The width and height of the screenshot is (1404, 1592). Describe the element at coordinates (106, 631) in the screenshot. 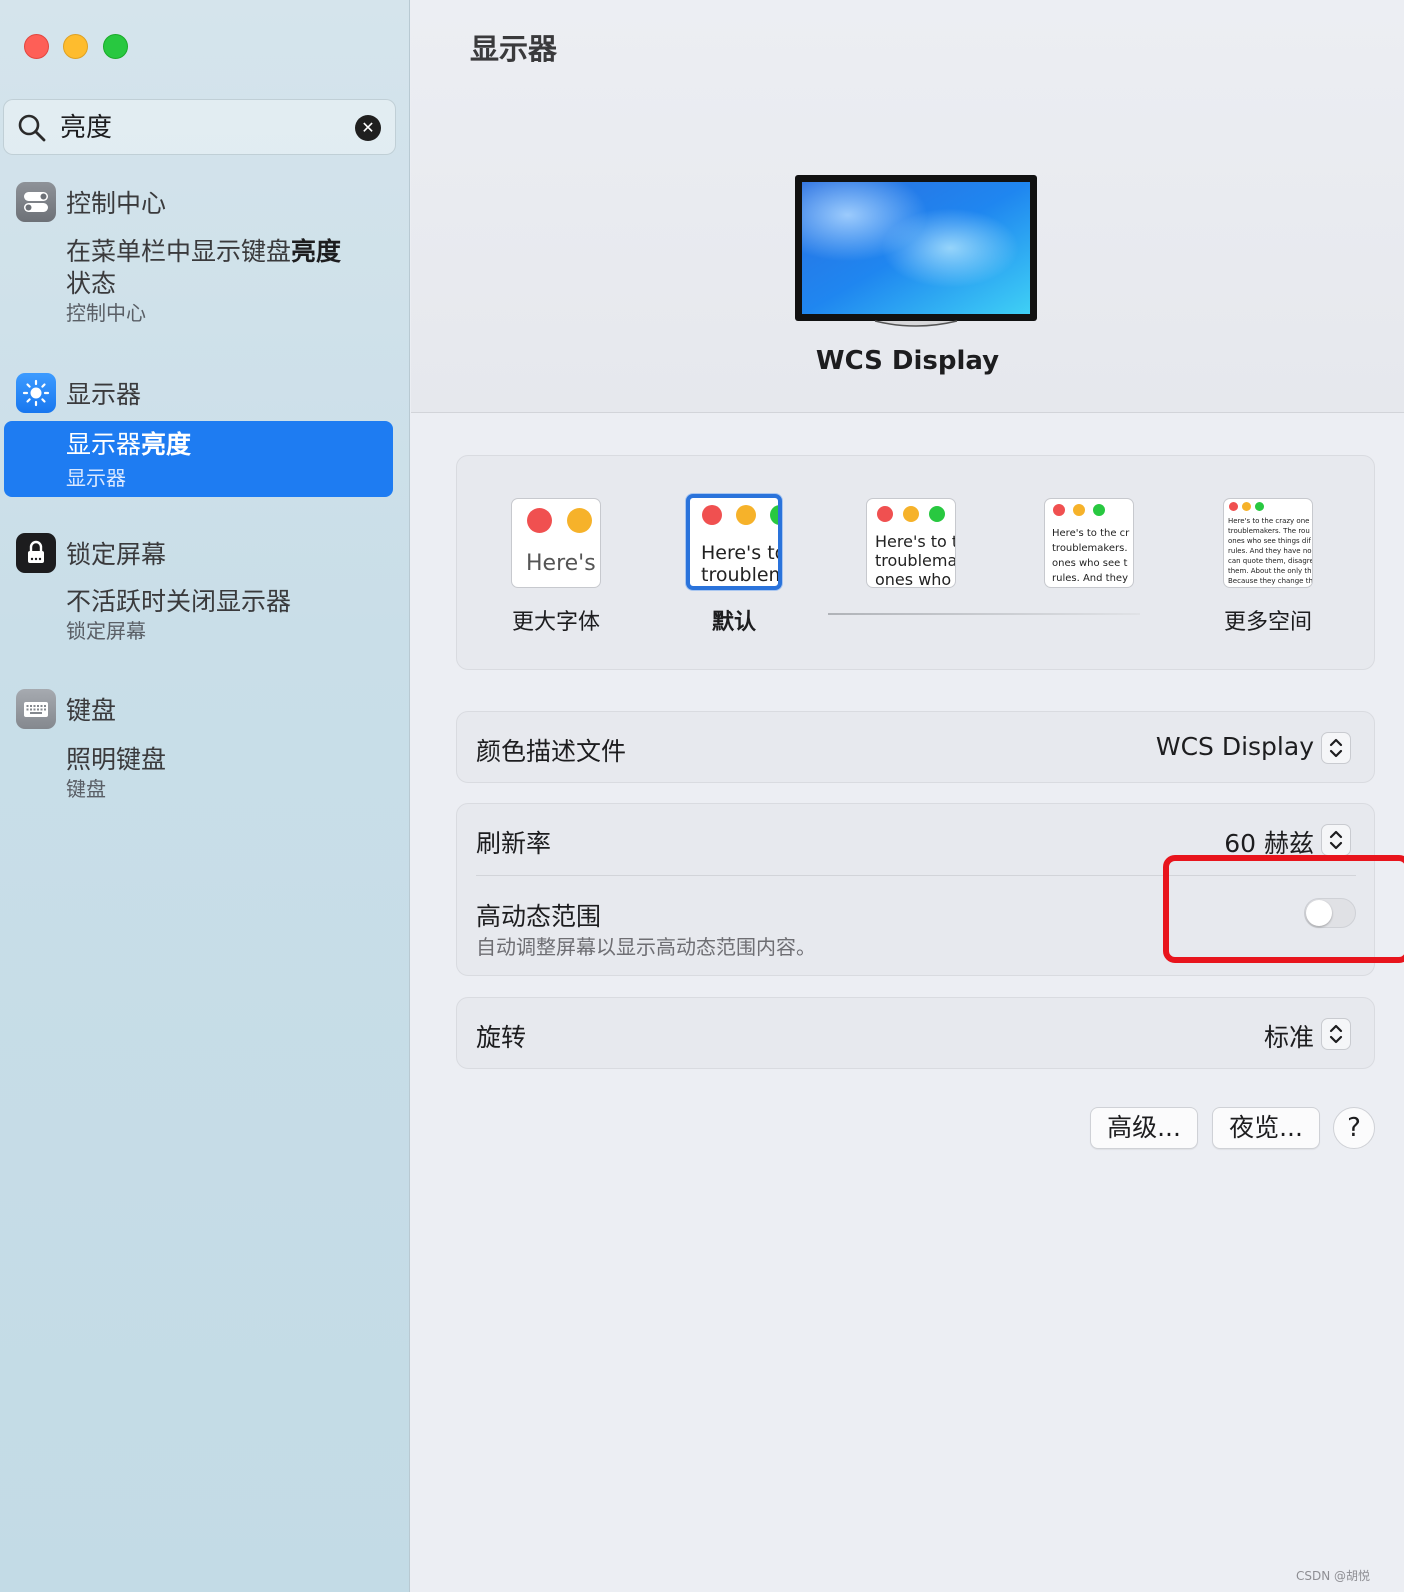

I see `result-subtitle: 锁定屏幕` at that location.